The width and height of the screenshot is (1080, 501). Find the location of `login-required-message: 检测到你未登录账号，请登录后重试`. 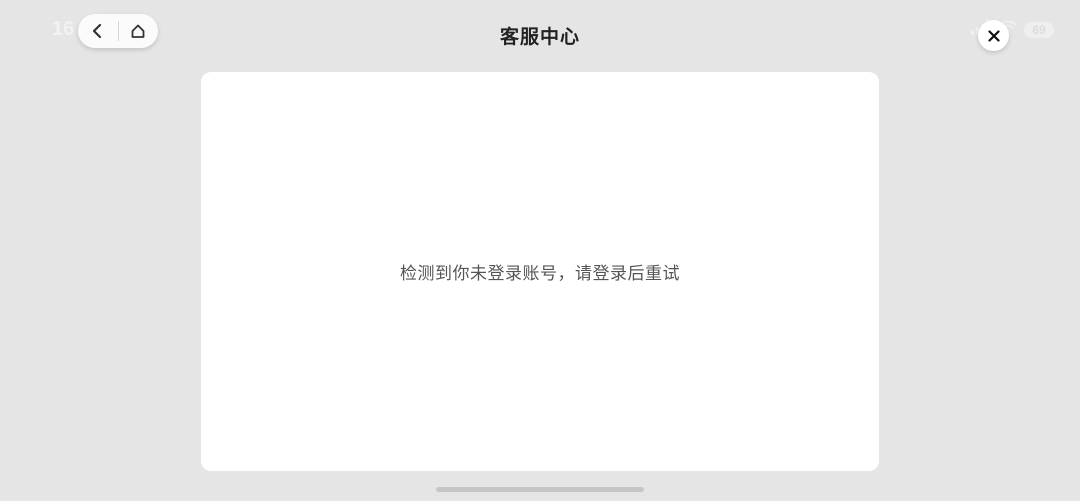

login-required-message: 检测到你未登录账号，请登录后重试 is located at coordinates (540, 274).